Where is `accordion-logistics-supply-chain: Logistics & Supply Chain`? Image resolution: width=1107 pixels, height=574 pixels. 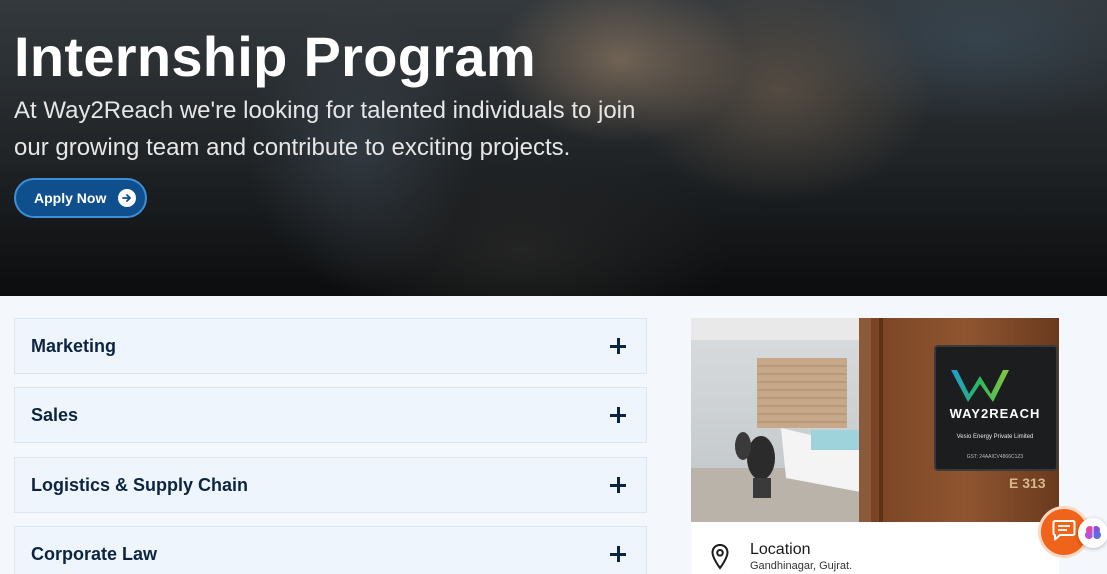
accordion-logistics-supply-chain: Logistics & Supply Chain is located at coordinates (330, 485).